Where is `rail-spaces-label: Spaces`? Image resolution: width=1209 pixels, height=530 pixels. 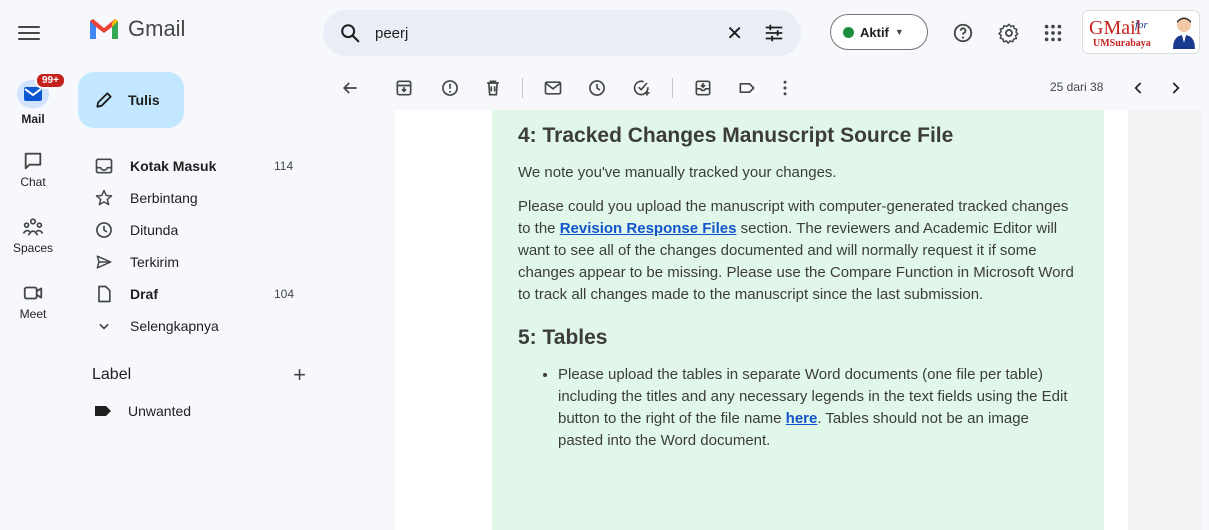
rail-spaces-label: Spaces is located at coordinates (33, 248).